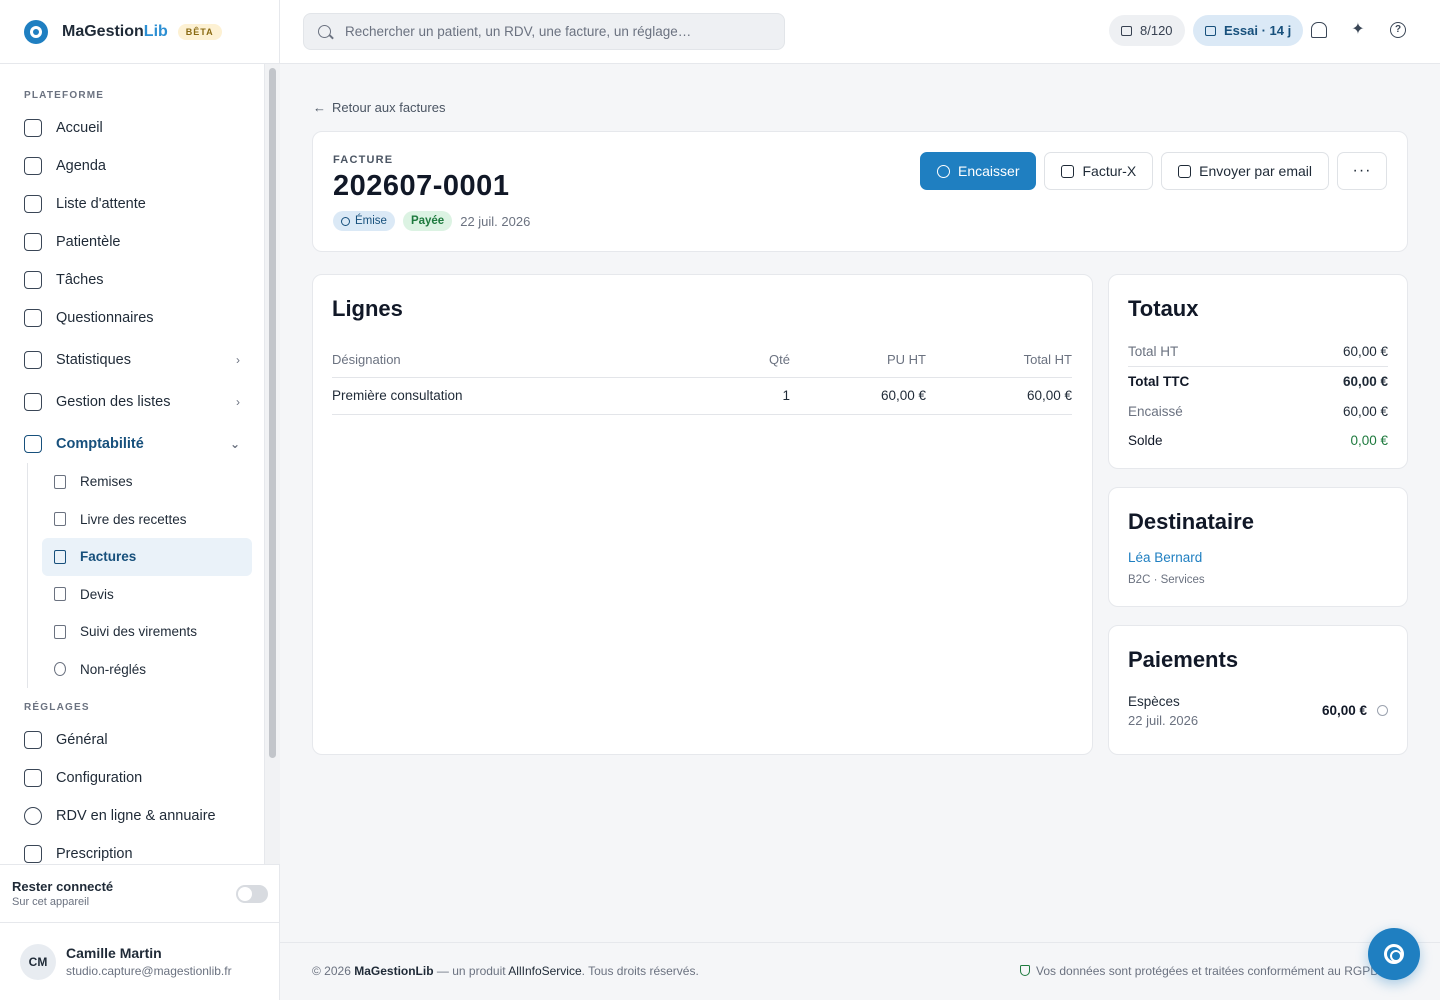 This screenshot has width=1440, height=1000. I want to click on recipient-meta: B2C · Services, so click(1166, 580).